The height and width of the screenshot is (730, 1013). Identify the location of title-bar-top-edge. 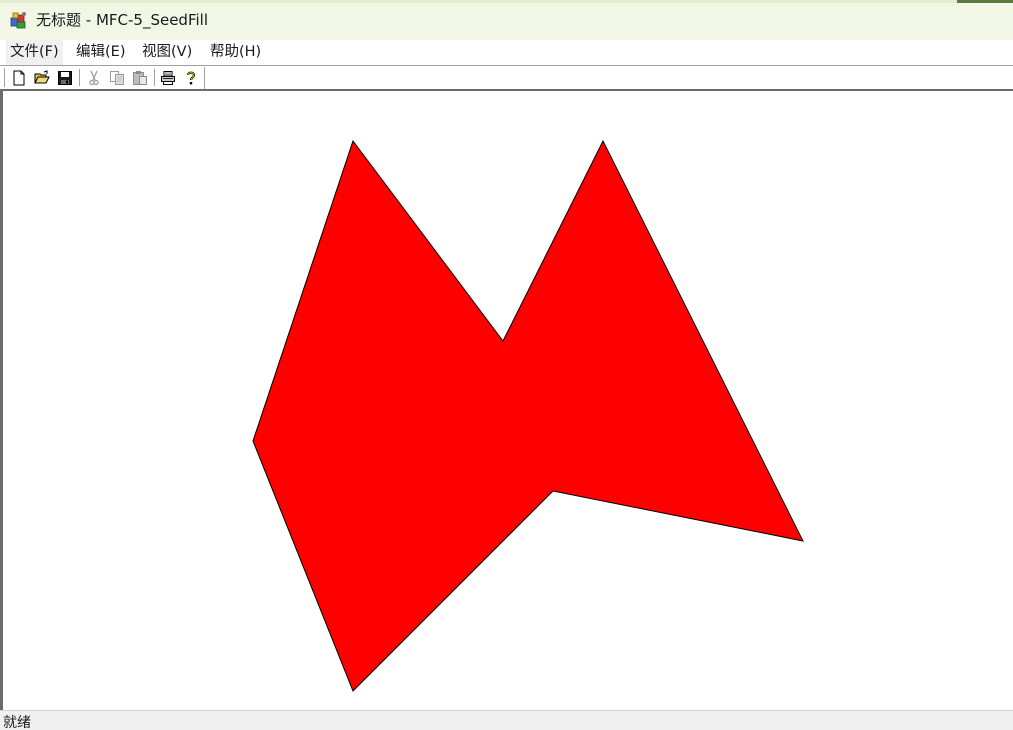
(478, 1).